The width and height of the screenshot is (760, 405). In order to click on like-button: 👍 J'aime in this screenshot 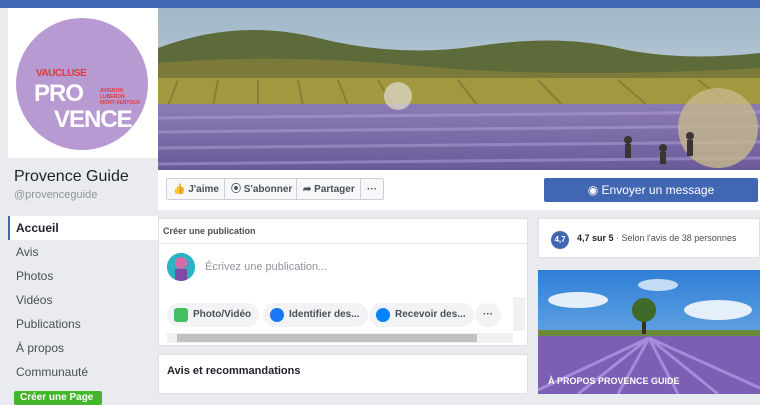, I will do `click(196, 189)`.